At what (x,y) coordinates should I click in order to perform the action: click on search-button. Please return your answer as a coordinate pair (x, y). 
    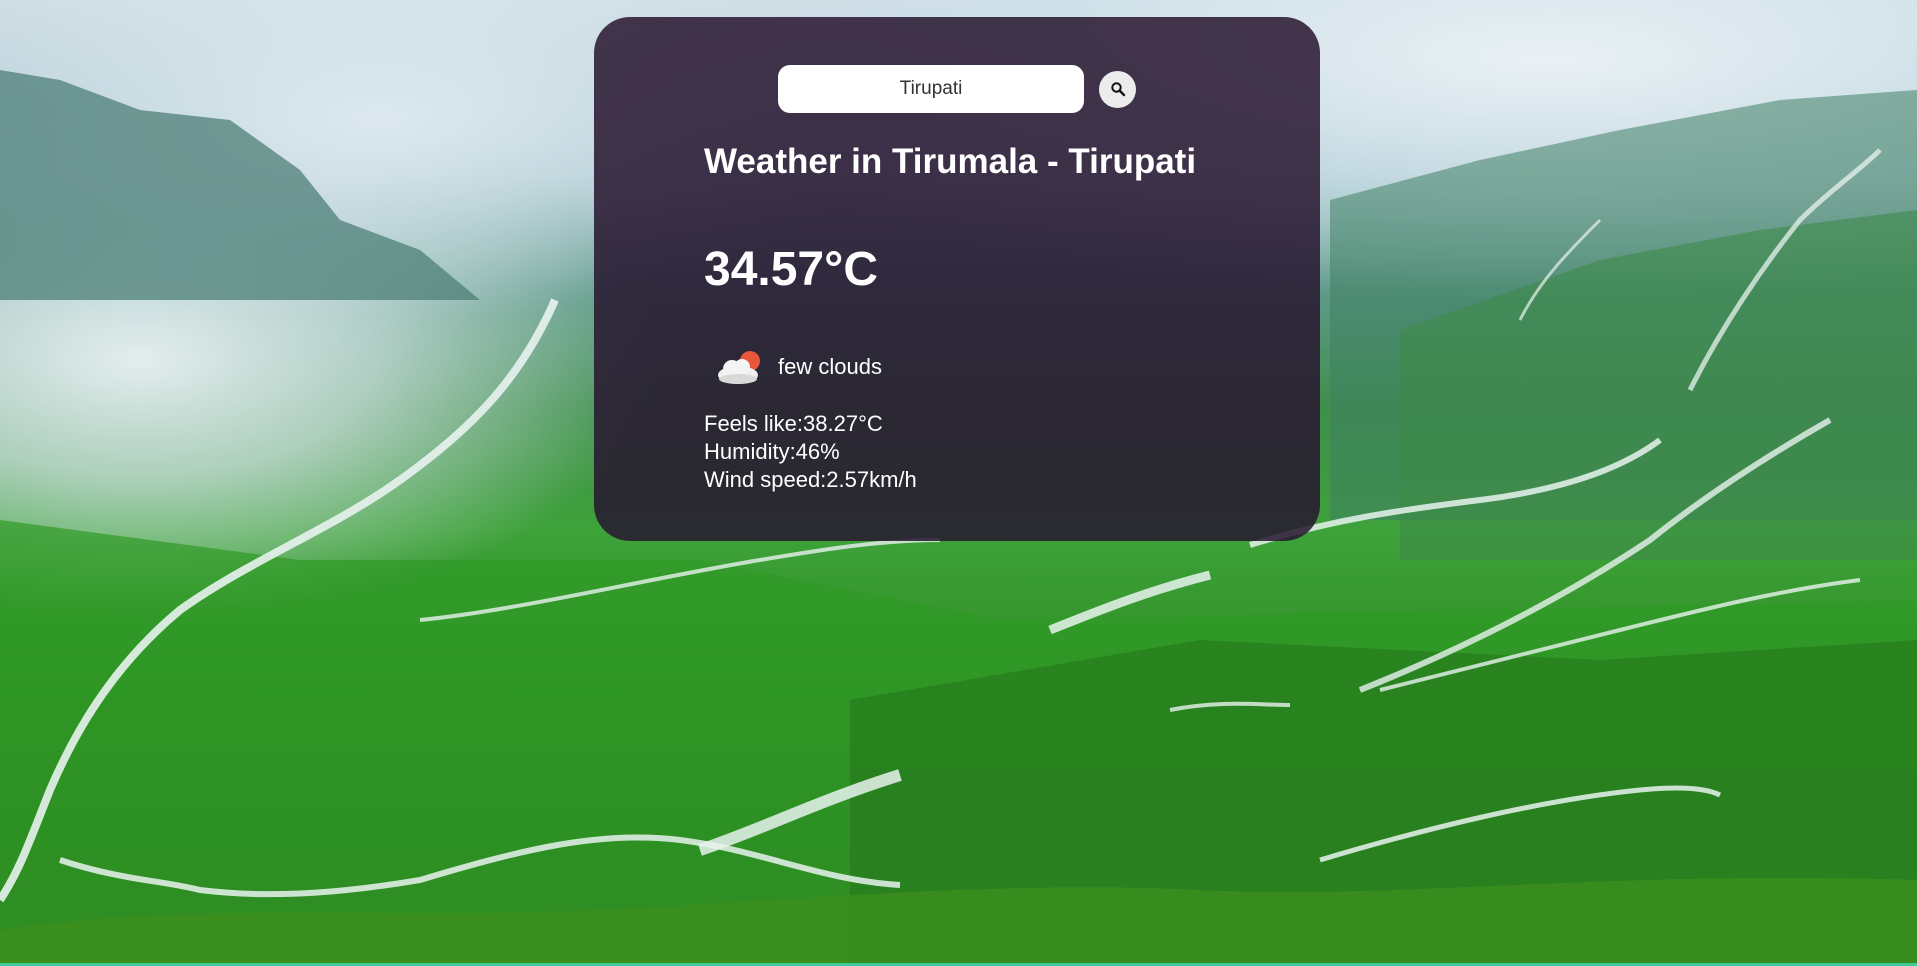
    Looking at the image, I should click on (1117, 89).